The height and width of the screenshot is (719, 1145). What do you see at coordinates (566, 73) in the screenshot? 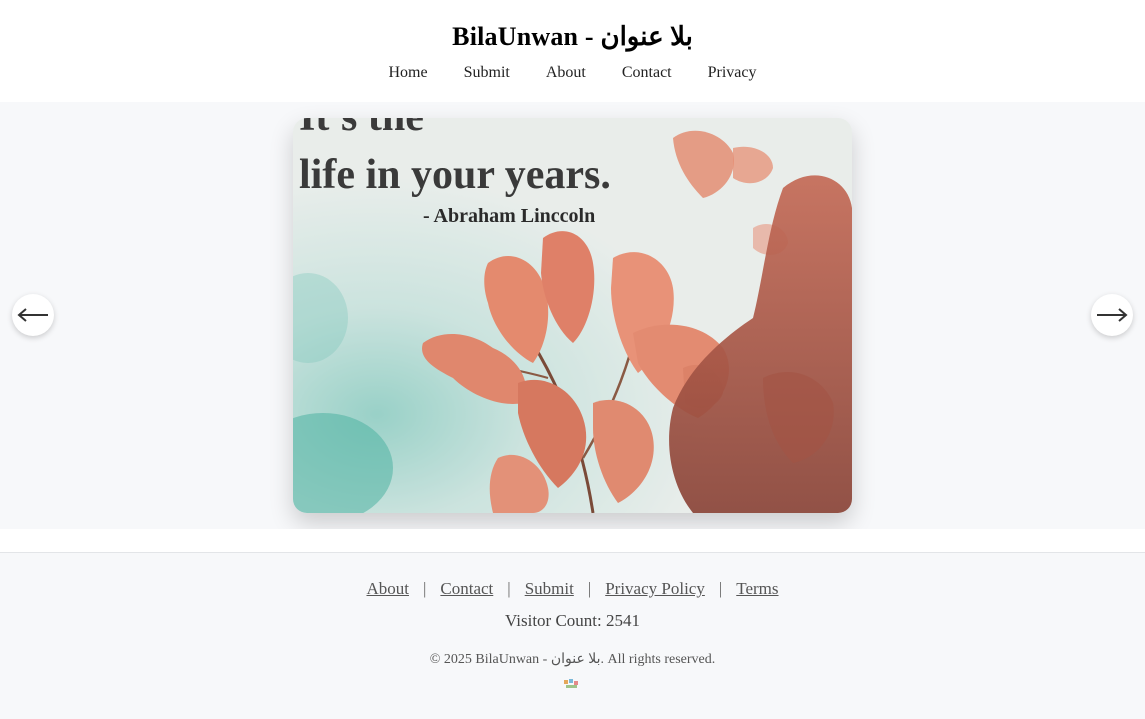
I see `nav-about: About` at bounding box center [566, 73].